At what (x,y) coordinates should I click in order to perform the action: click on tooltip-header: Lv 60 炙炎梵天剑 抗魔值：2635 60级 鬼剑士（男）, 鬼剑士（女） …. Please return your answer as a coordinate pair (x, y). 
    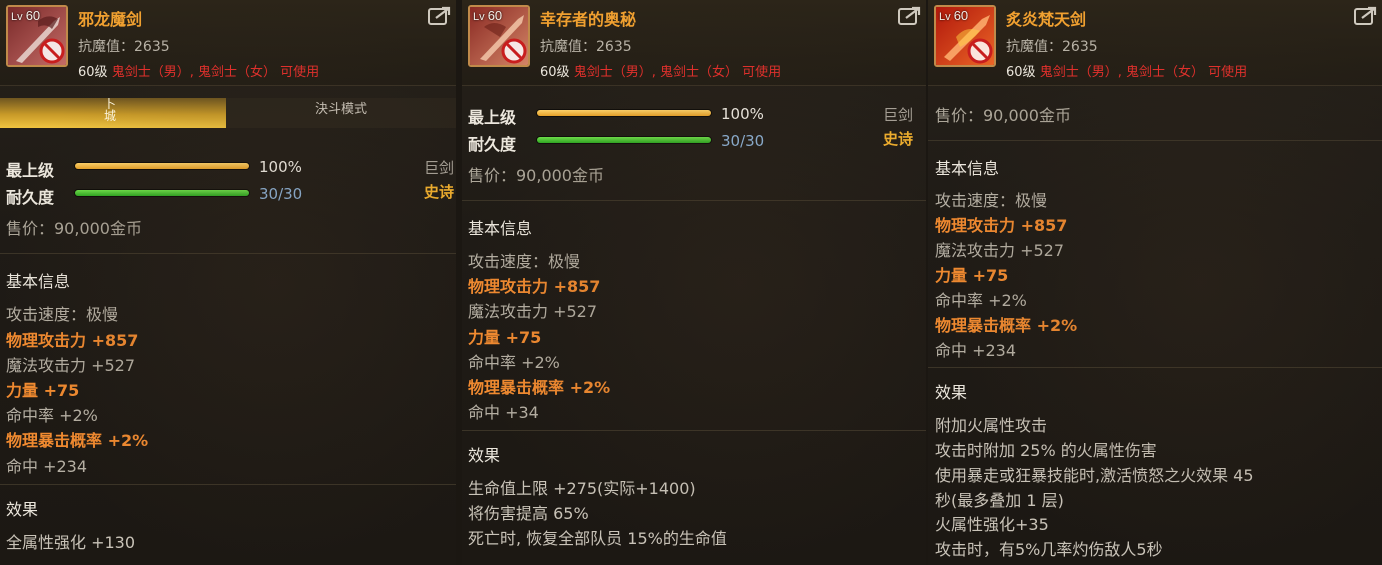
    Looking at the image, I should click on (1155, 43).